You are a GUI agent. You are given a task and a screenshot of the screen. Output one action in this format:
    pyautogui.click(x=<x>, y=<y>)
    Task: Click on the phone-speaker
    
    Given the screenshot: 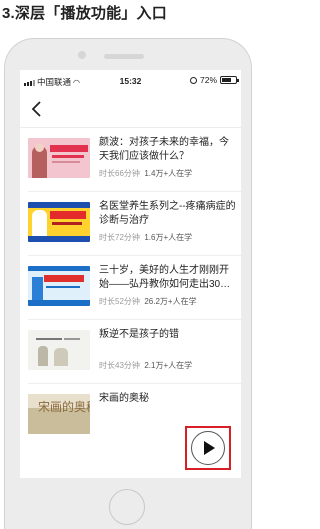 What is the action you would take?
    pyautogui.click(x=124, y=56)
    